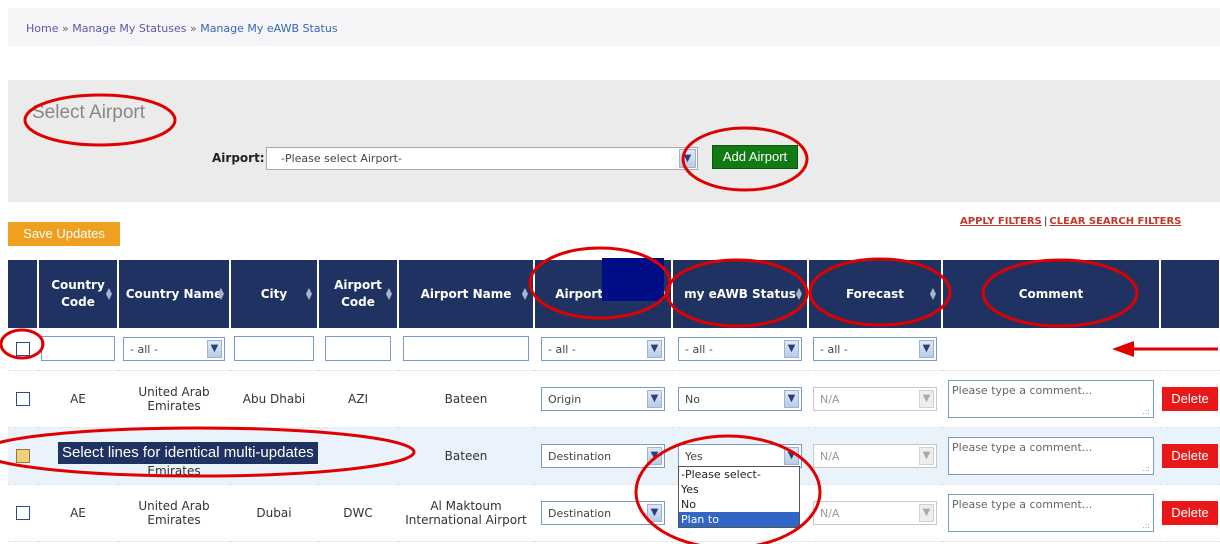  Describe the element at coordinates (740, 455) in the screenshot. I see `status-select: Yes ▼` at that location.